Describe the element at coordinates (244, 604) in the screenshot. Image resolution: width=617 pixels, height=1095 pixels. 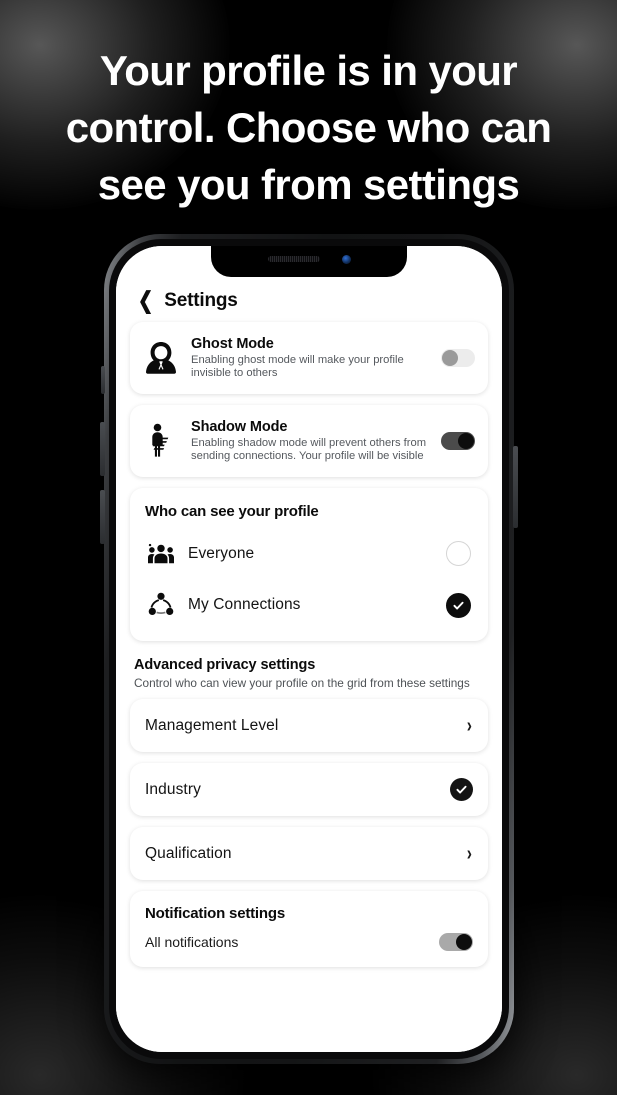
I see `visibility-option-my-connections-label: My Connections` at that location.